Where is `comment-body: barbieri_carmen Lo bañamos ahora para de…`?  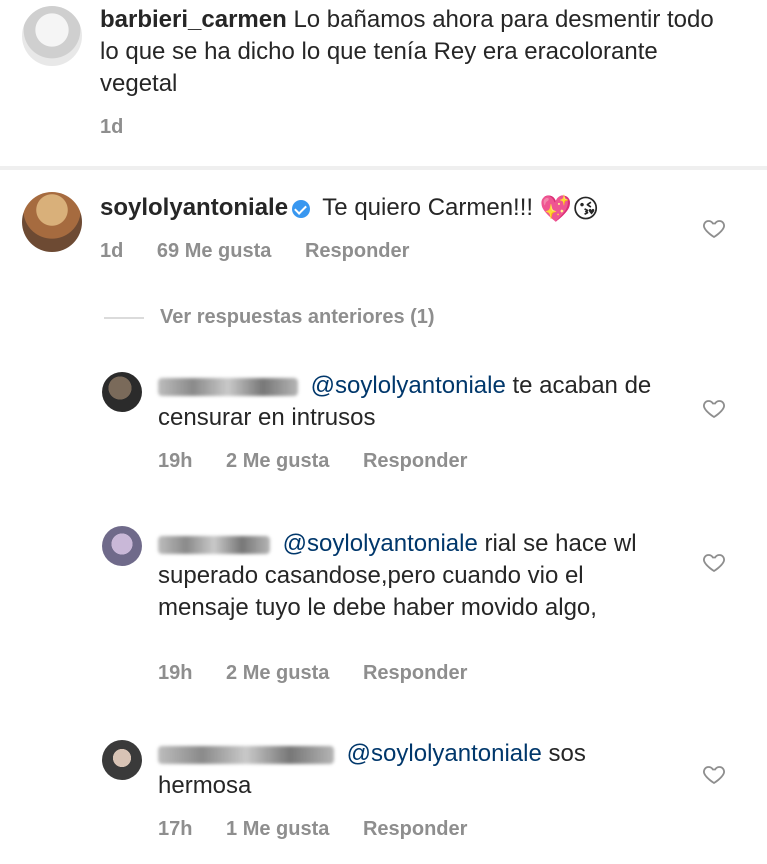
comment-body: barbieri_carmen Lo bañamos ahora para de… is located at coordinates (410, 52).